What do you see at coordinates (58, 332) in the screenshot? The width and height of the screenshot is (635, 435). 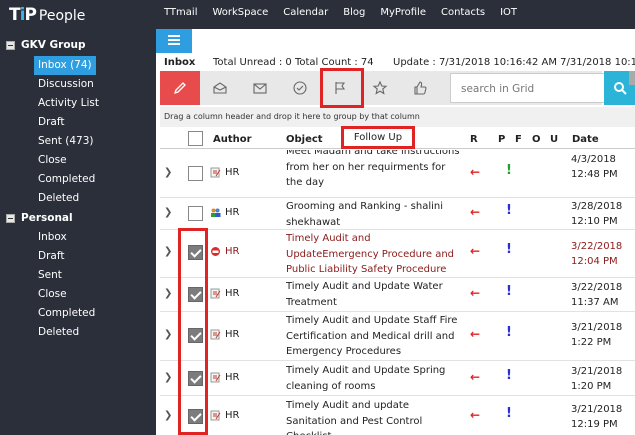 I see `sidebar-item-personal-deleted: Deleted` at bounding box center [58, 332].